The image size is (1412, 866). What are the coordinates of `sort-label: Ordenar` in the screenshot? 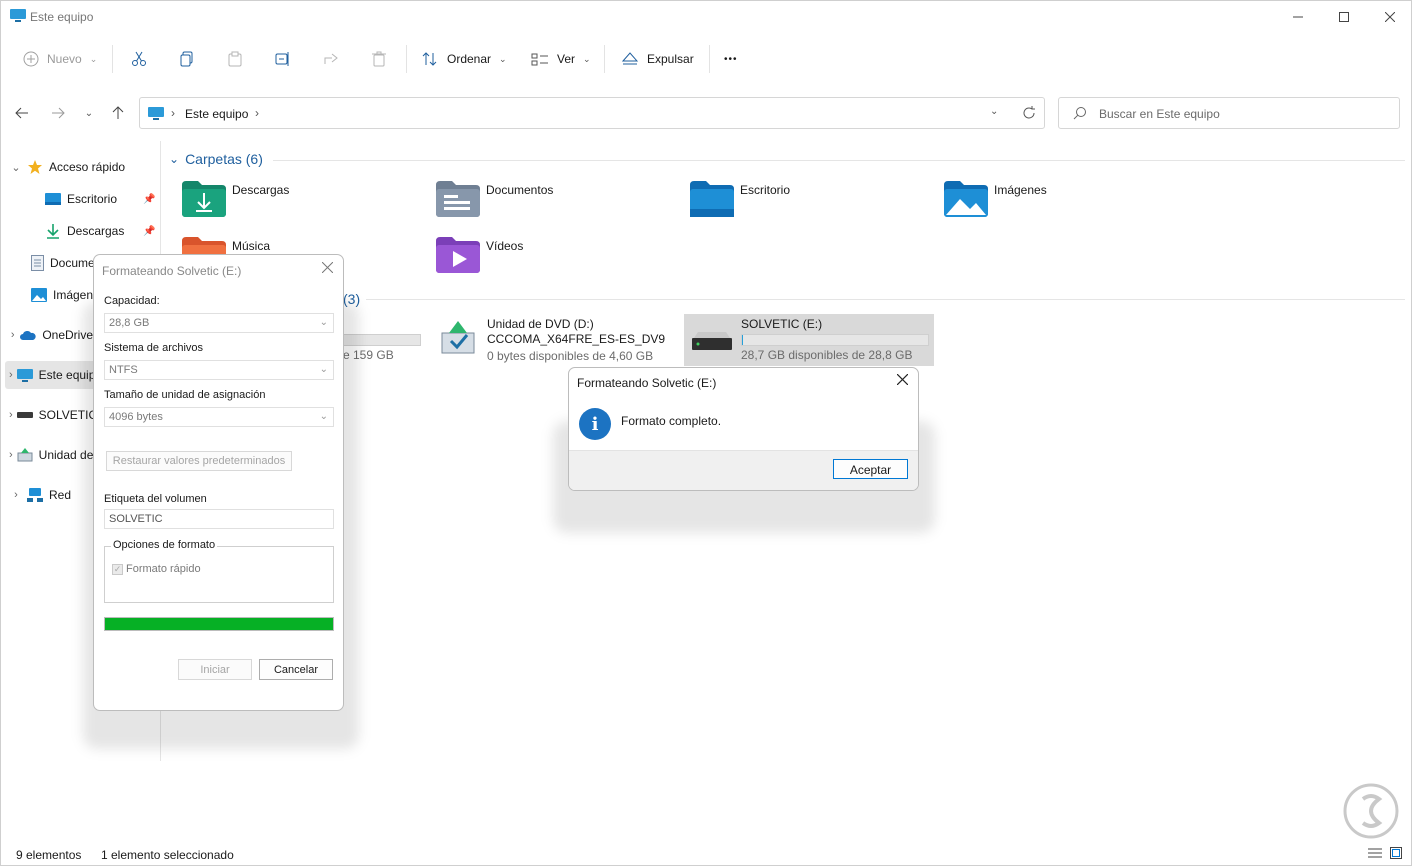 It's located at (469, 59).